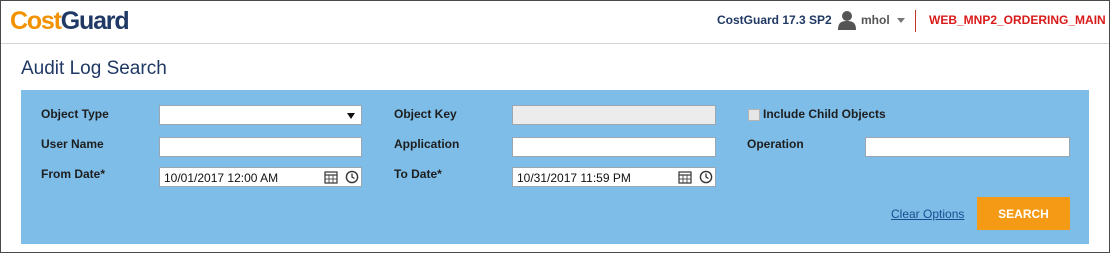 The image size is (1110, 253). Describe the element at coordinates (1023, 213) in the screenshot. I see `search-button: SEARCH` at that location.